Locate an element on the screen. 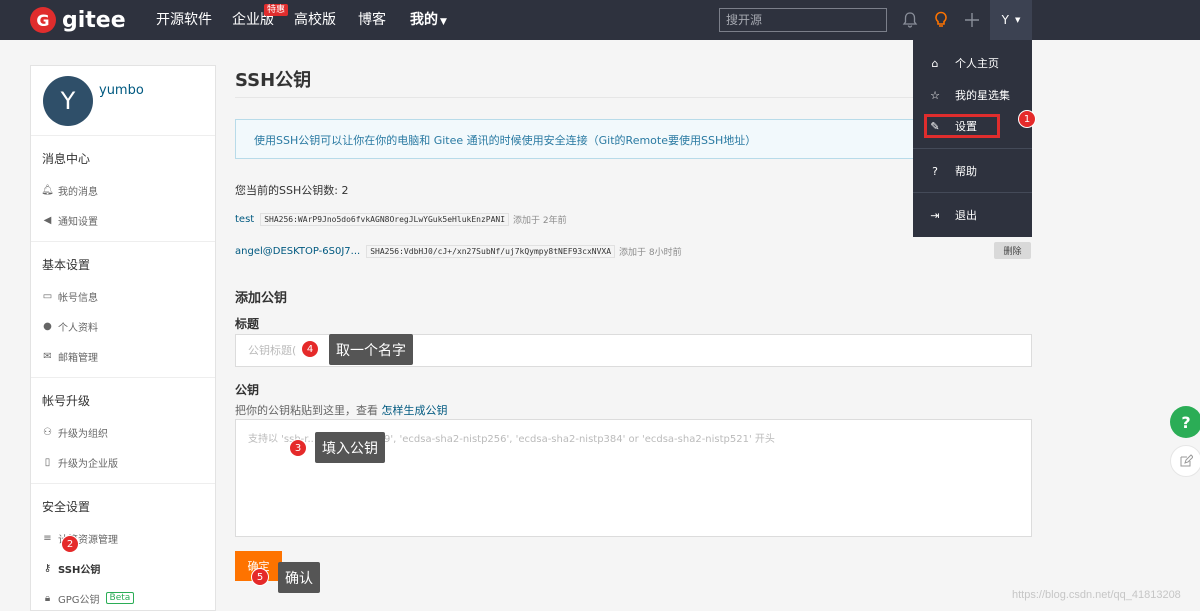 The width and height of the screenshot is (1200, 611). user-menu-button: Y ▼ is located at coordinates (1011, 20).